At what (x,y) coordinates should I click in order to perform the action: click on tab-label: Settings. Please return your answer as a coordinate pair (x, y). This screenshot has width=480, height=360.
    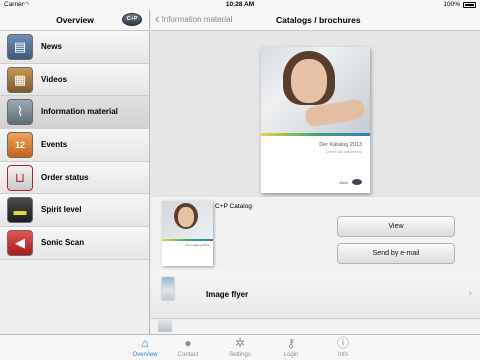
    Looking at the image, I should click on (240, 355).